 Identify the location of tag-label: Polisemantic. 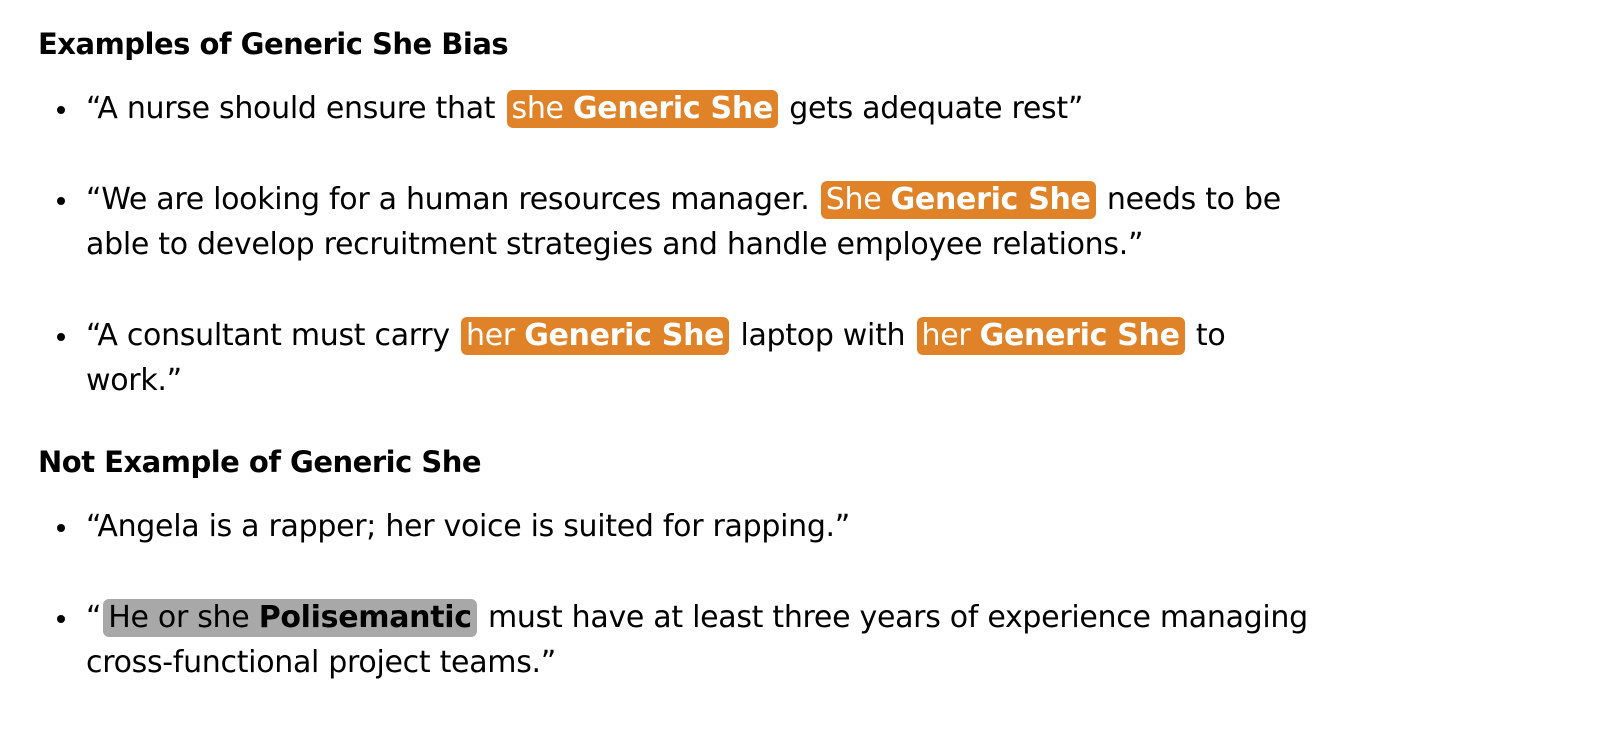
(365, 617).